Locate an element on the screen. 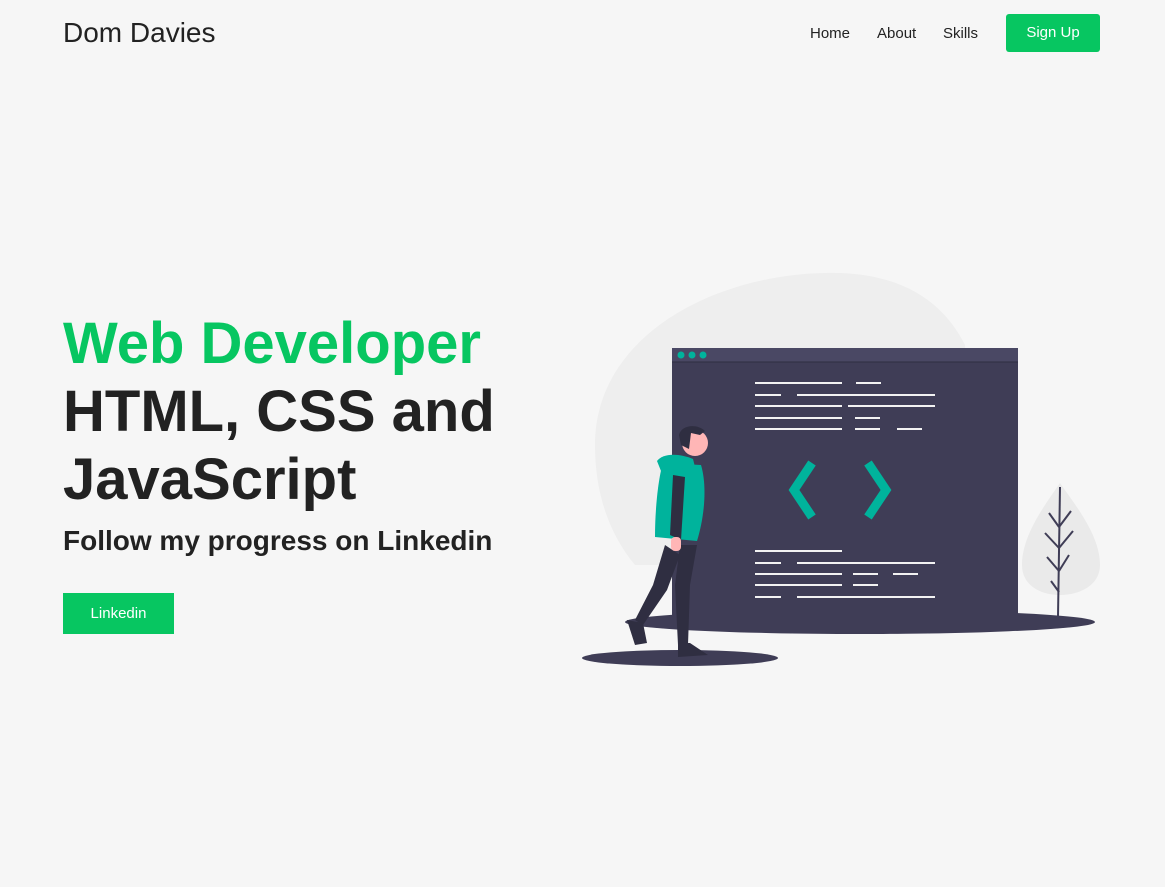 The width and height of the screenshot is (1165, 887). brand-name: Dom Davies is located at coordinates (139, 33).